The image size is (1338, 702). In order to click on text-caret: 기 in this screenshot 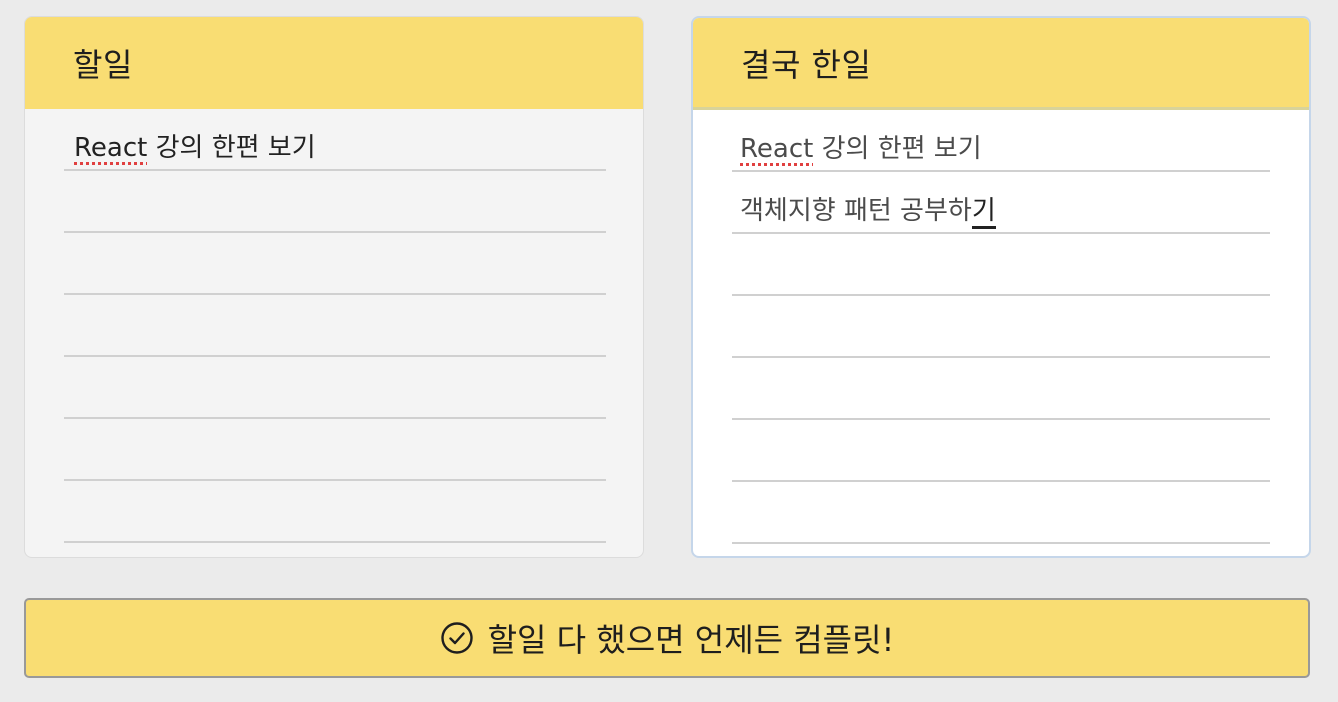, I will do `click(983, 212)`.